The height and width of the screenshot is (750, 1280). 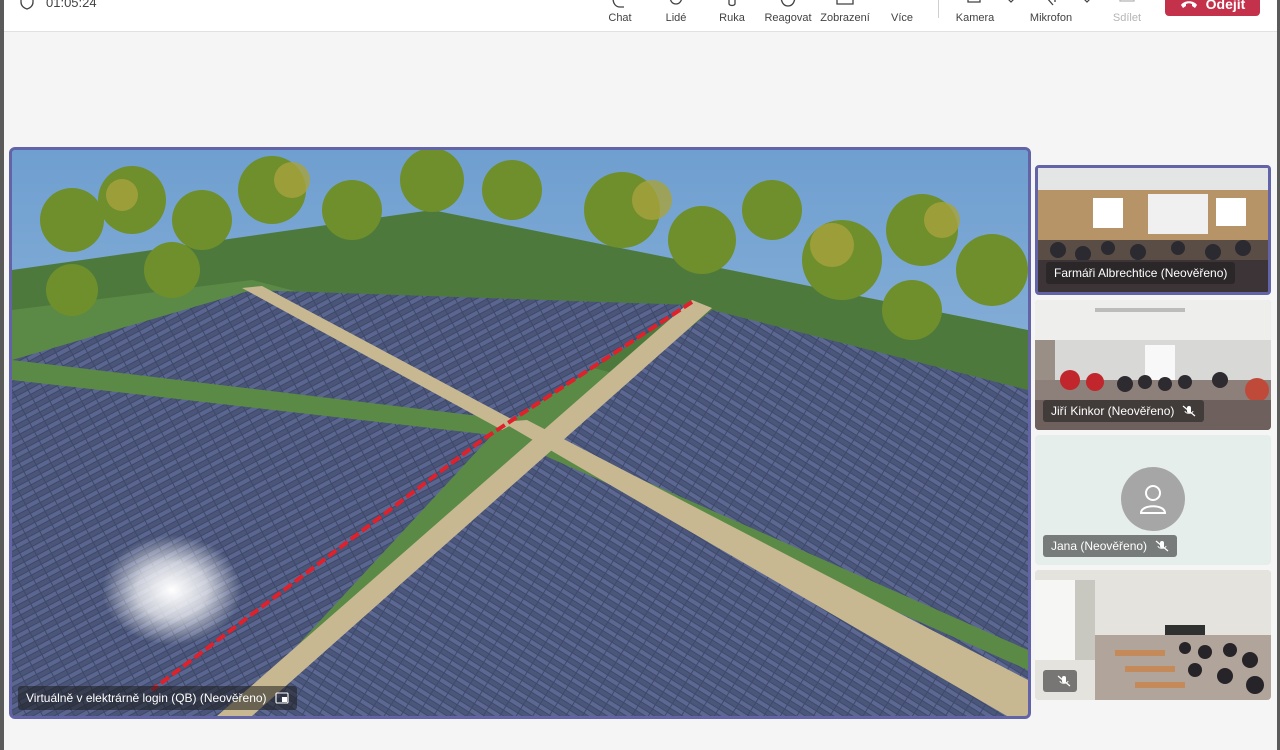 I want to click on leave-button: Odejít, so click(x=1212, y=8).